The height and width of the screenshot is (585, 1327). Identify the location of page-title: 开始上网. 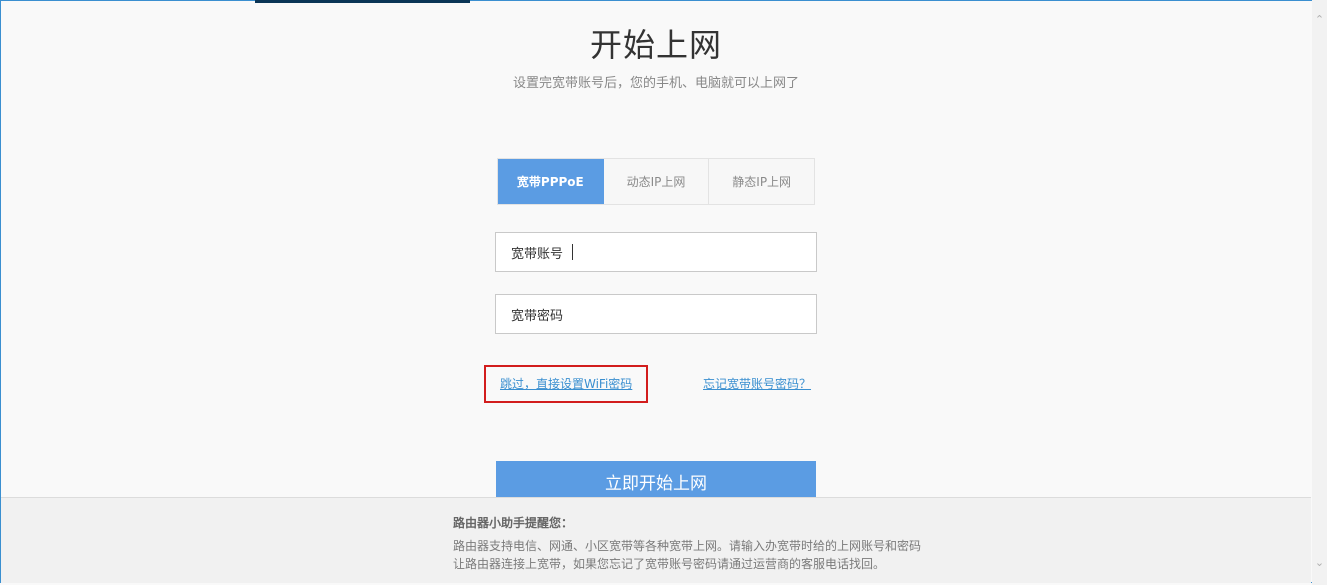
(655, 45).